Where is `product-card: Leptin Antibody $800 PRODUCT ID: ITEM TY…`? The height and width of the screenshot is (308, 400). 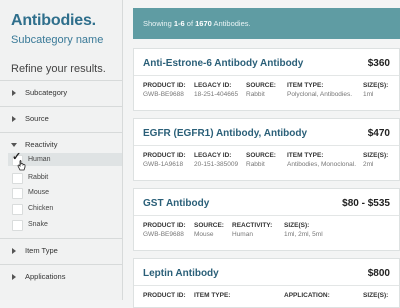
product-card: Leptin Antibody $800 PRODUCT ID: ITEM TY… is located at coordinates (266, 283).